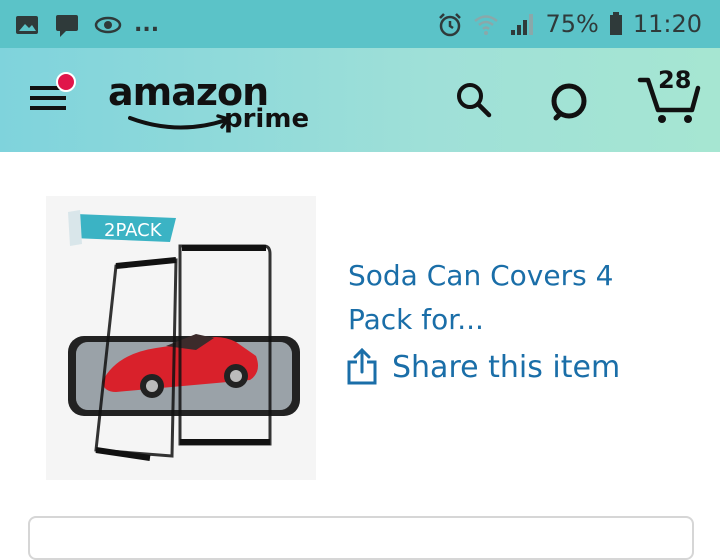 The height and width of the screenshot is (560, 720). Describe the element at coordinates (209, 106) in the screenshot. I see `amazon-prime-logo: amazon prime` at that location.